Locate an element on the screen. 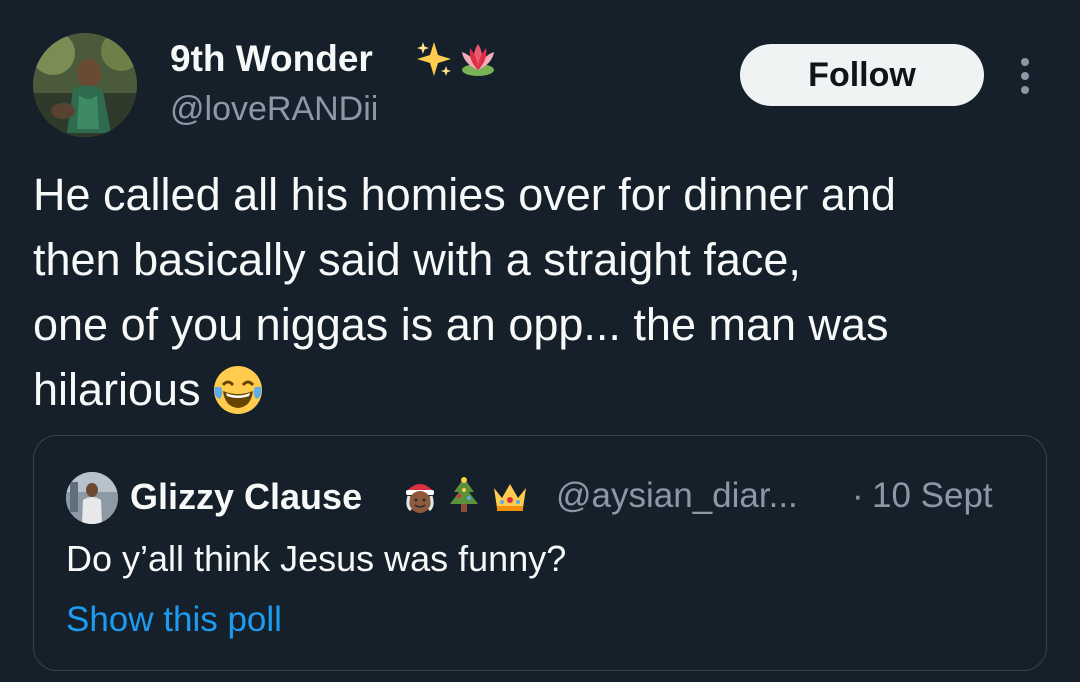  face-with-tears-of-joy-icon is located at coordinates (238, 390).